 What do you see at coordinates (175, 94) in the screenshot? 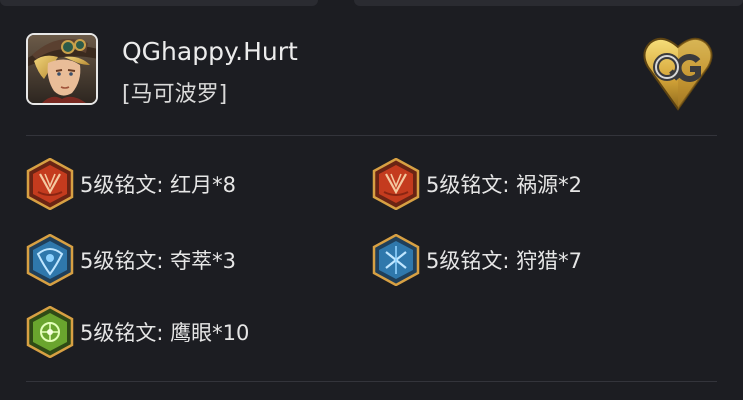
I see `hero-name: [马可波罗]` at bounding box center [175, 94].